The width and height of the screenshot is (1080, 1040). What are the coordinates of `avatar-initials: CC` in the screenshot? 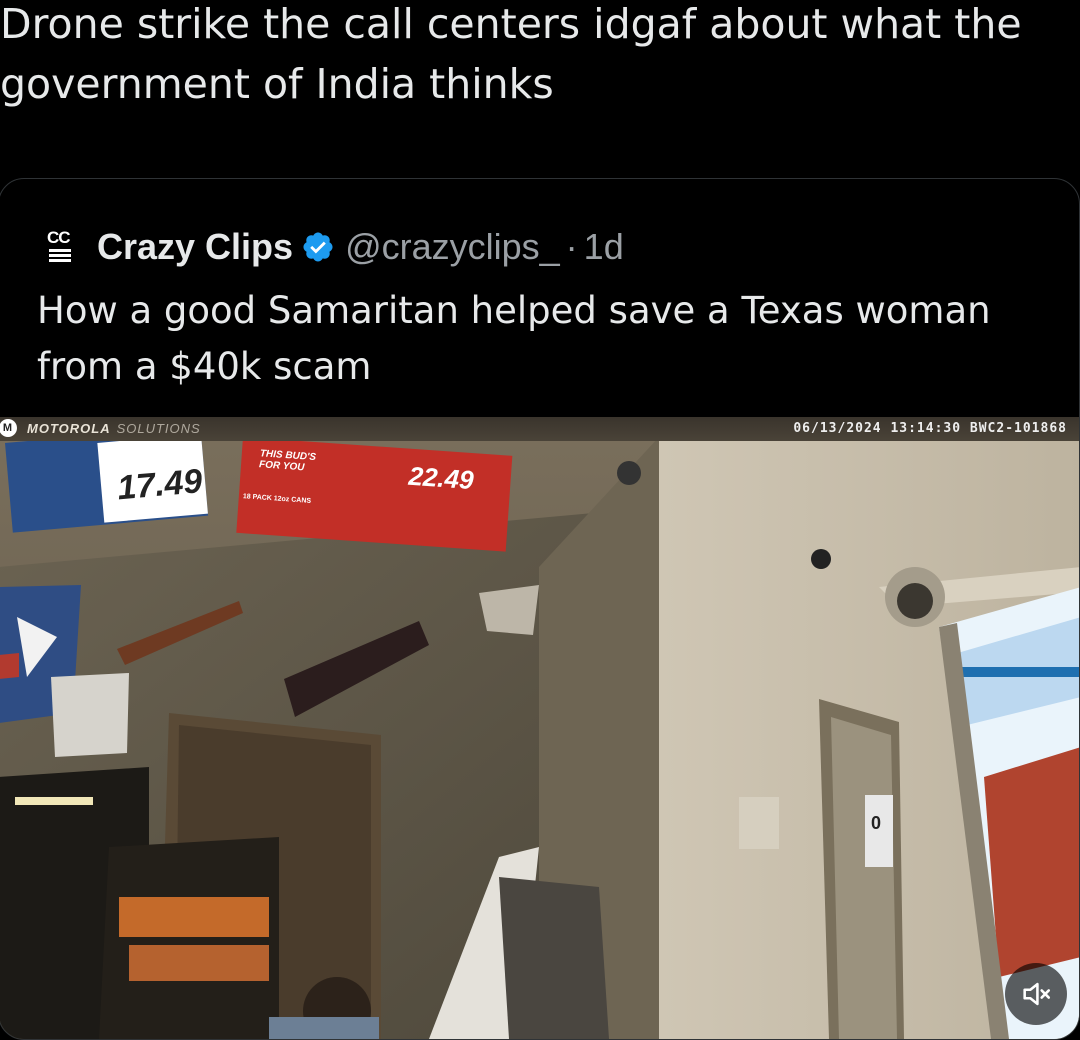 It's located at (59, 237).